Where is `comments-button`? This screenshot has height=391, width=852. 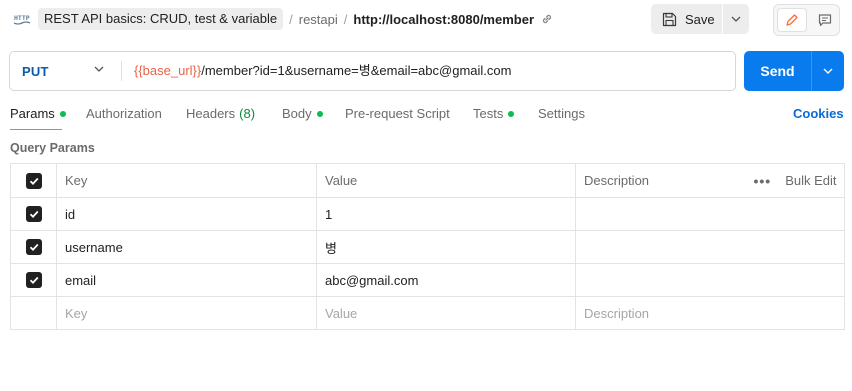
comments-button is located at coordinates (825, 20).